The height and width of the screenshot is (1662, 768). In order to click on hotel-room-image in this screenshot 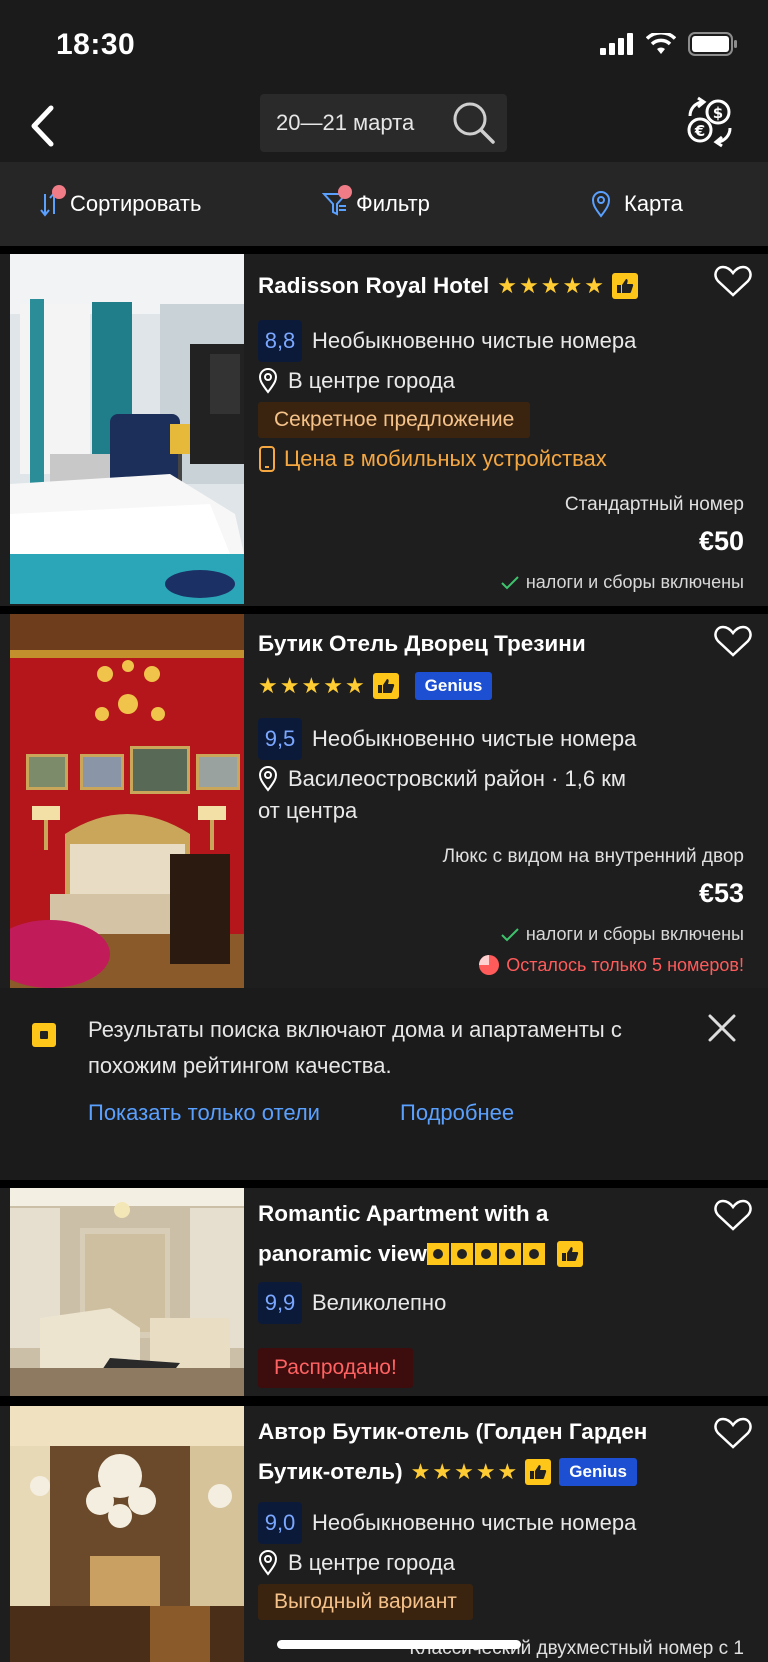, I will do `click(127, 429)`.